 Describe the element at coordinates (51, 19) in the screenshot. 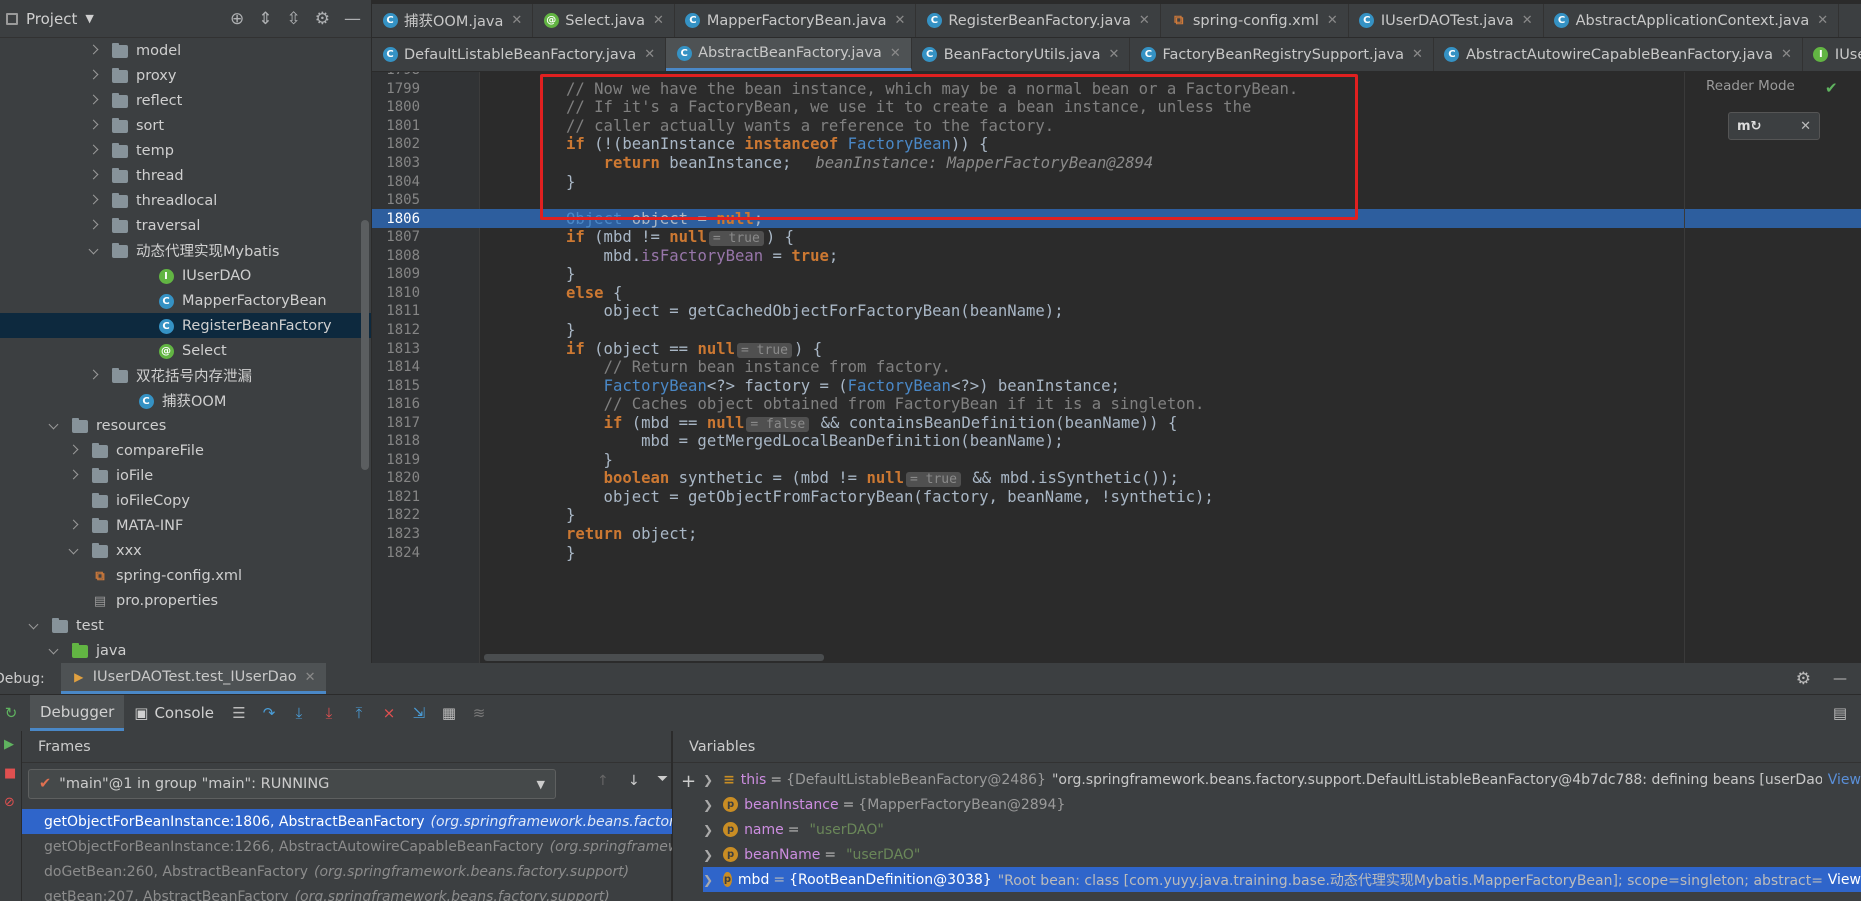

I see `project-title: Project` at that location.